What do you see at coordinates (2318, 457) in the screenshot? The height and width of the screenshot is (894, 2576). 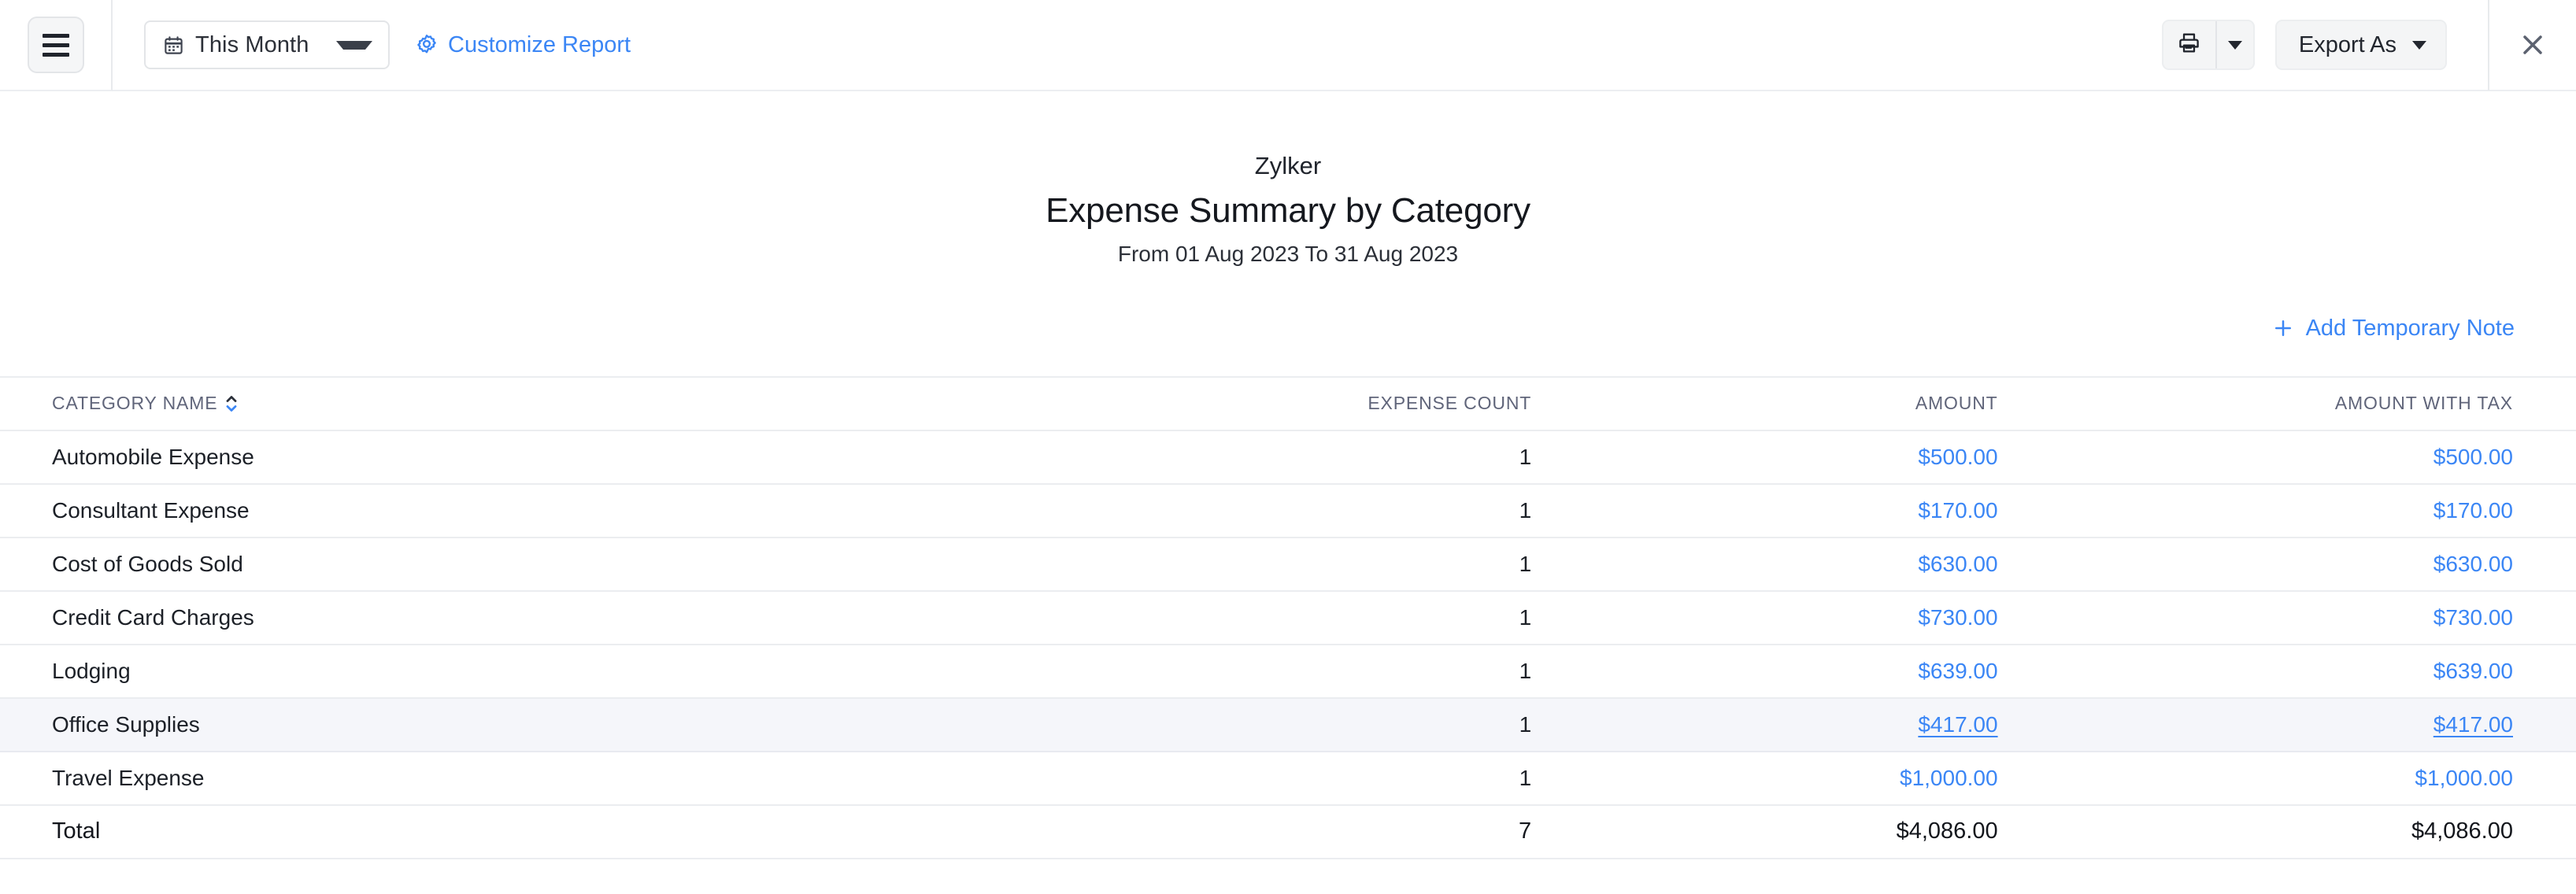 I see `cell-amount-with-tax: $500.00` at bounding box center [2318, 457].